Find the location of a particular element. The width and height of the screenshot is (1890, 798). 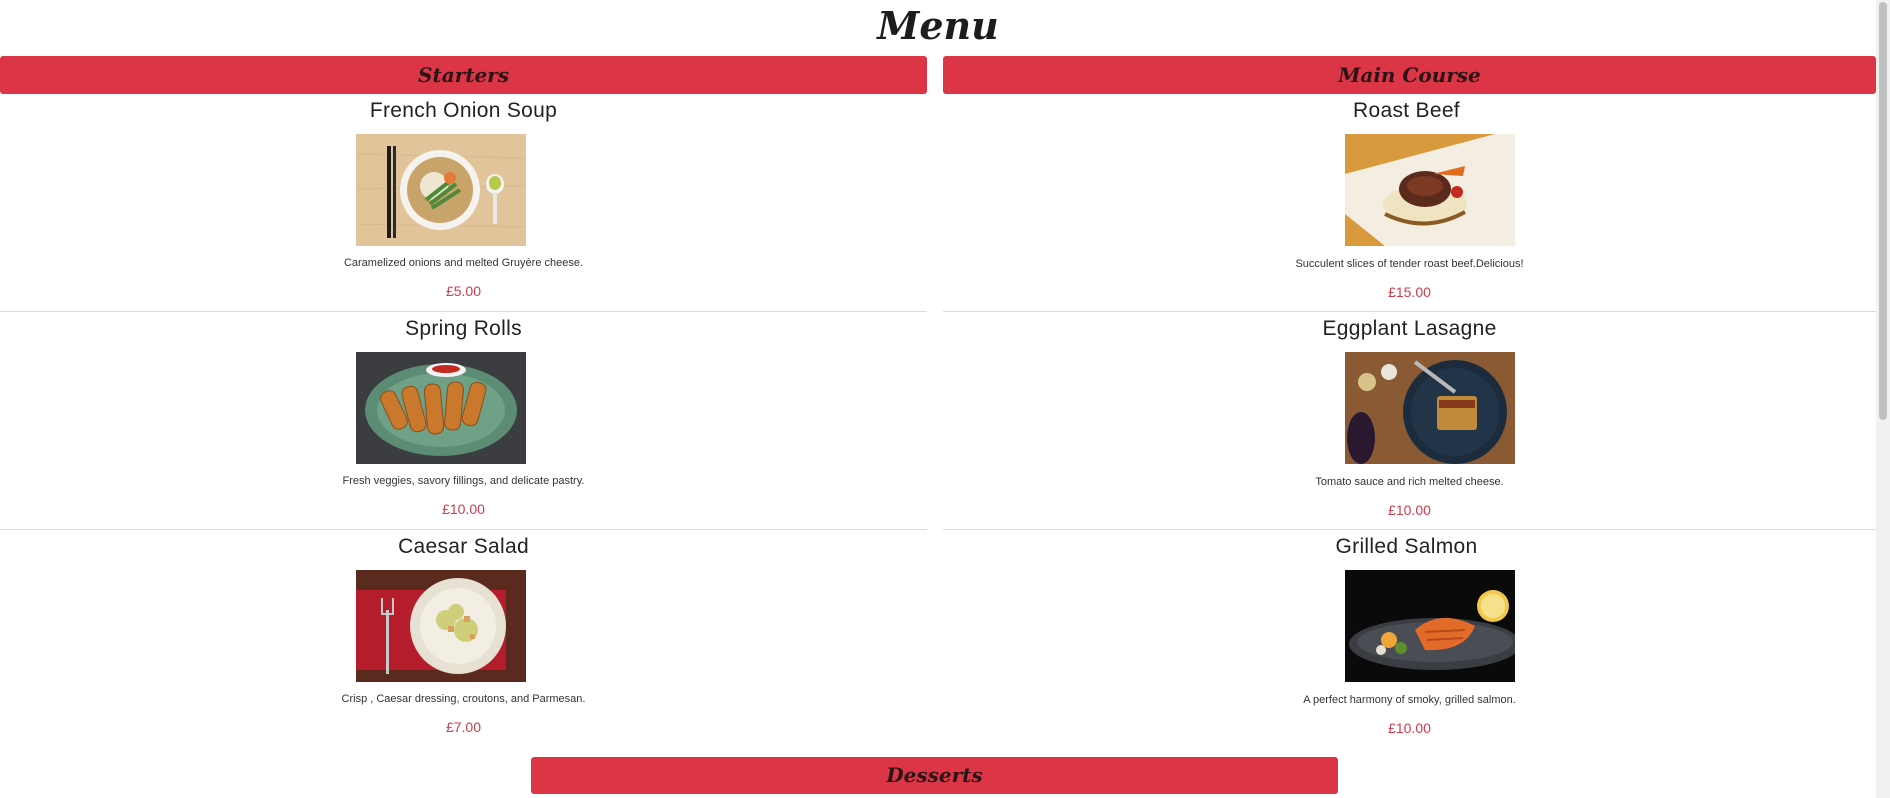

item-name: Roast Beef is located at coordinates (1406, 110).